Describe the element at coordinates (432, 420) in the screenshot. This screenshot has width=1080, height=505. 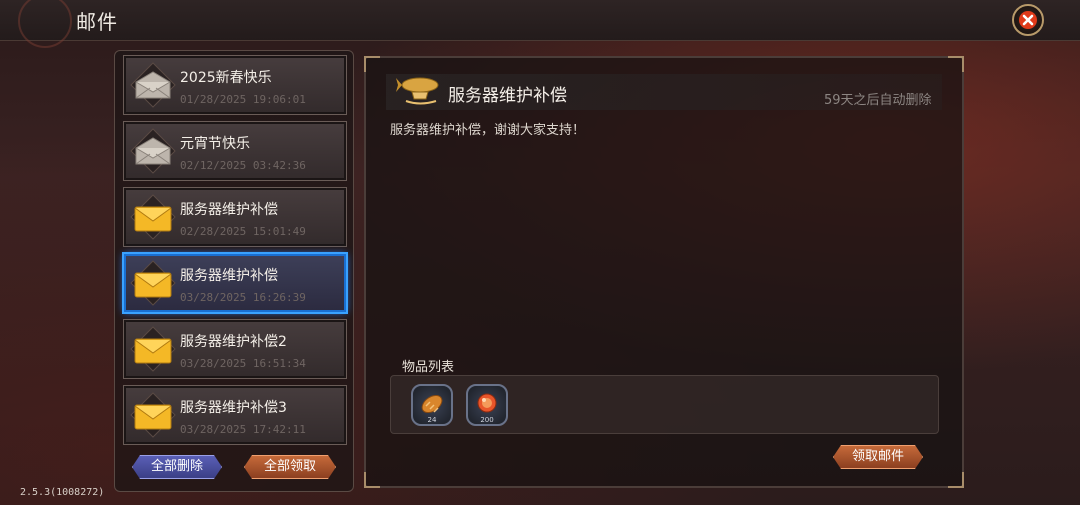
I see `item-count: 24` at that location.